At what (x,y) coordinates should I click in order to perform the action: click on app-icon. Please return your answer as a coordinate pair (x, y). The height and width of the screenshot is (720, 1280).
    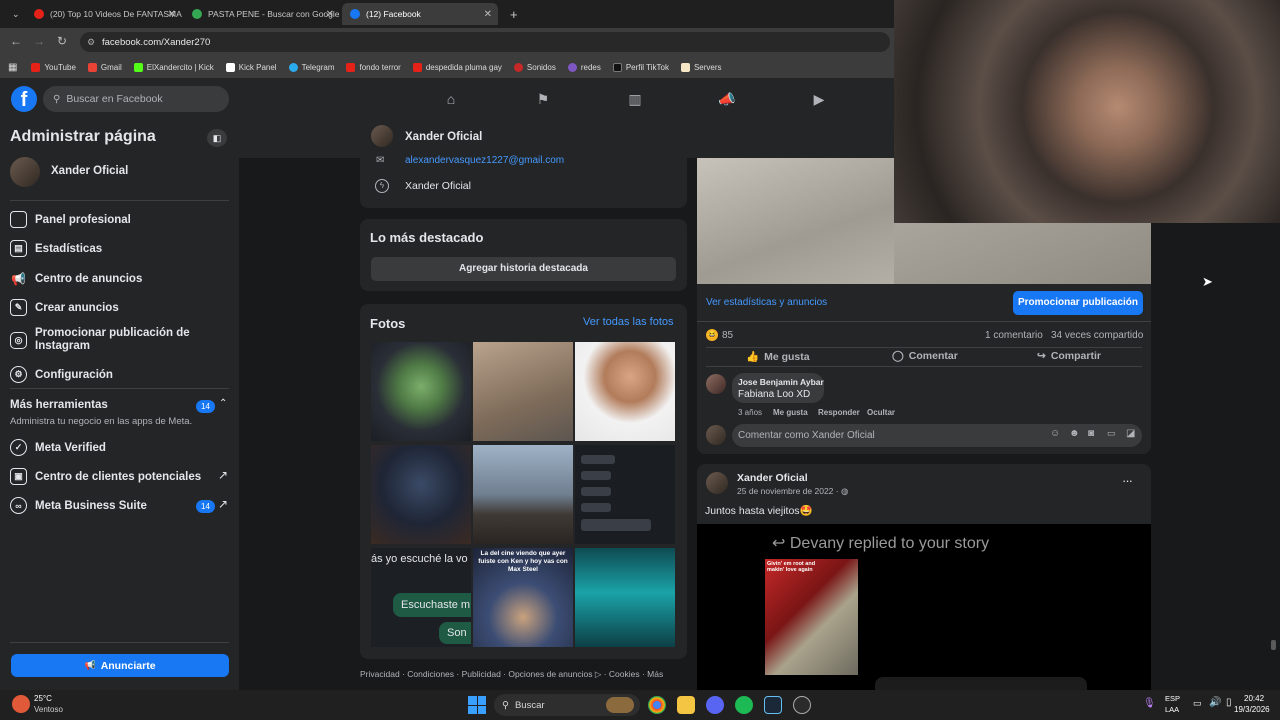
    Looking at the image, I should click on (802, 705).